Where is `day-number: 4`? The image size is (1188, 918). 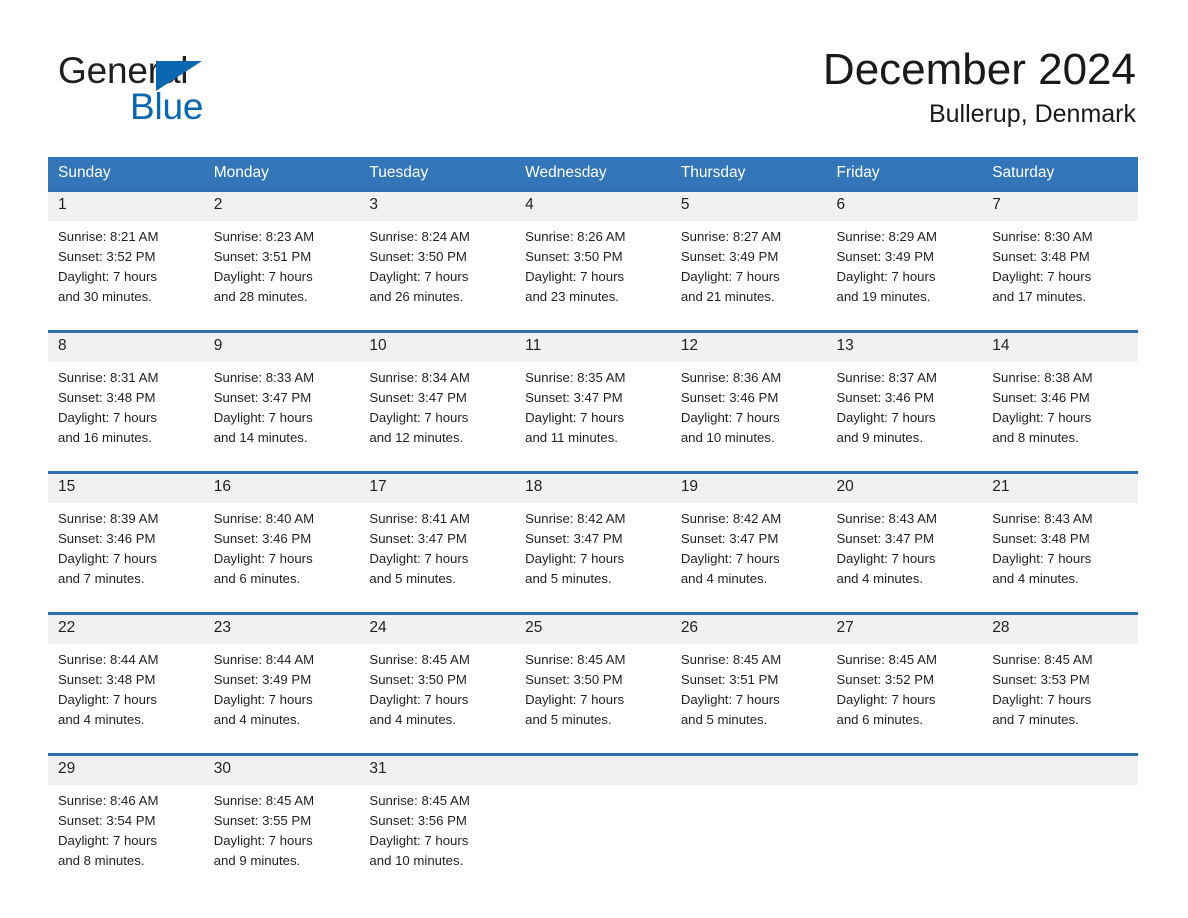 day-number: 4 is located at coordinates (593, 206).